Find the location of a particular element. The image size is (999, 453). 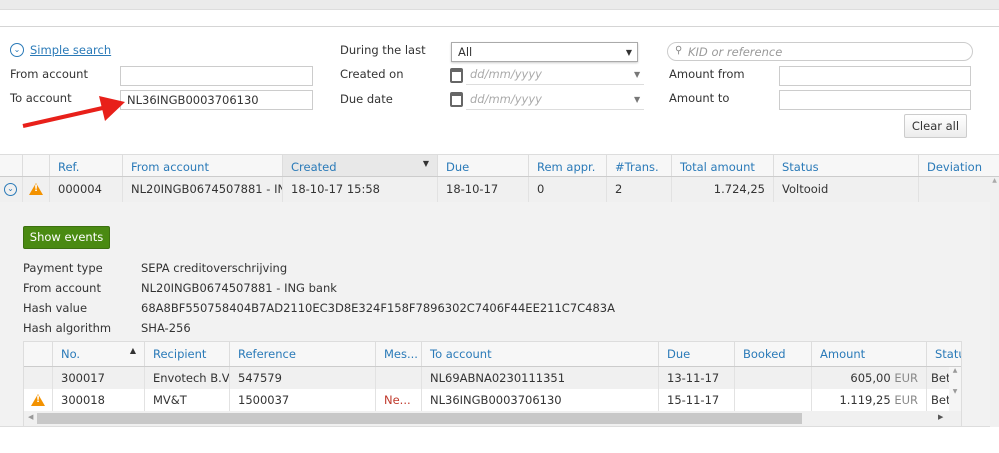

kid-search-input: ⚲ KID or reference is located at coordinates (820, 51).